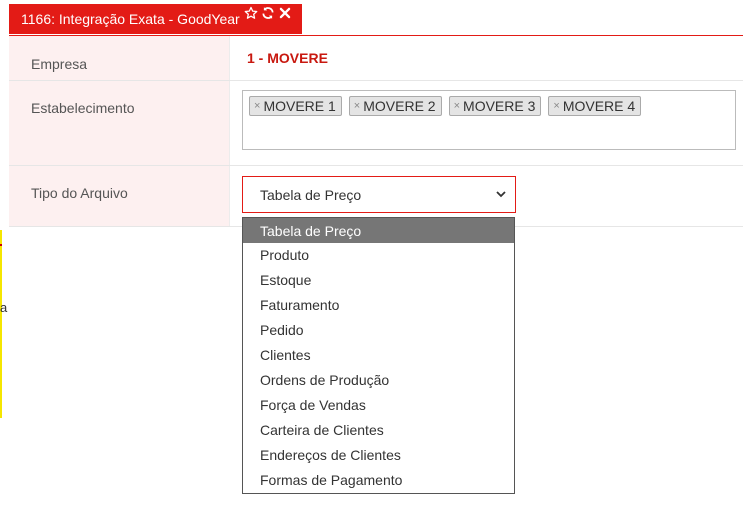 Image resolution: width=743 pixels, height=512 pixels. Describe the element at coordinates (486, 58) in the screenshot. I see `company-value-cell: 1 - MOVERE` at that location.